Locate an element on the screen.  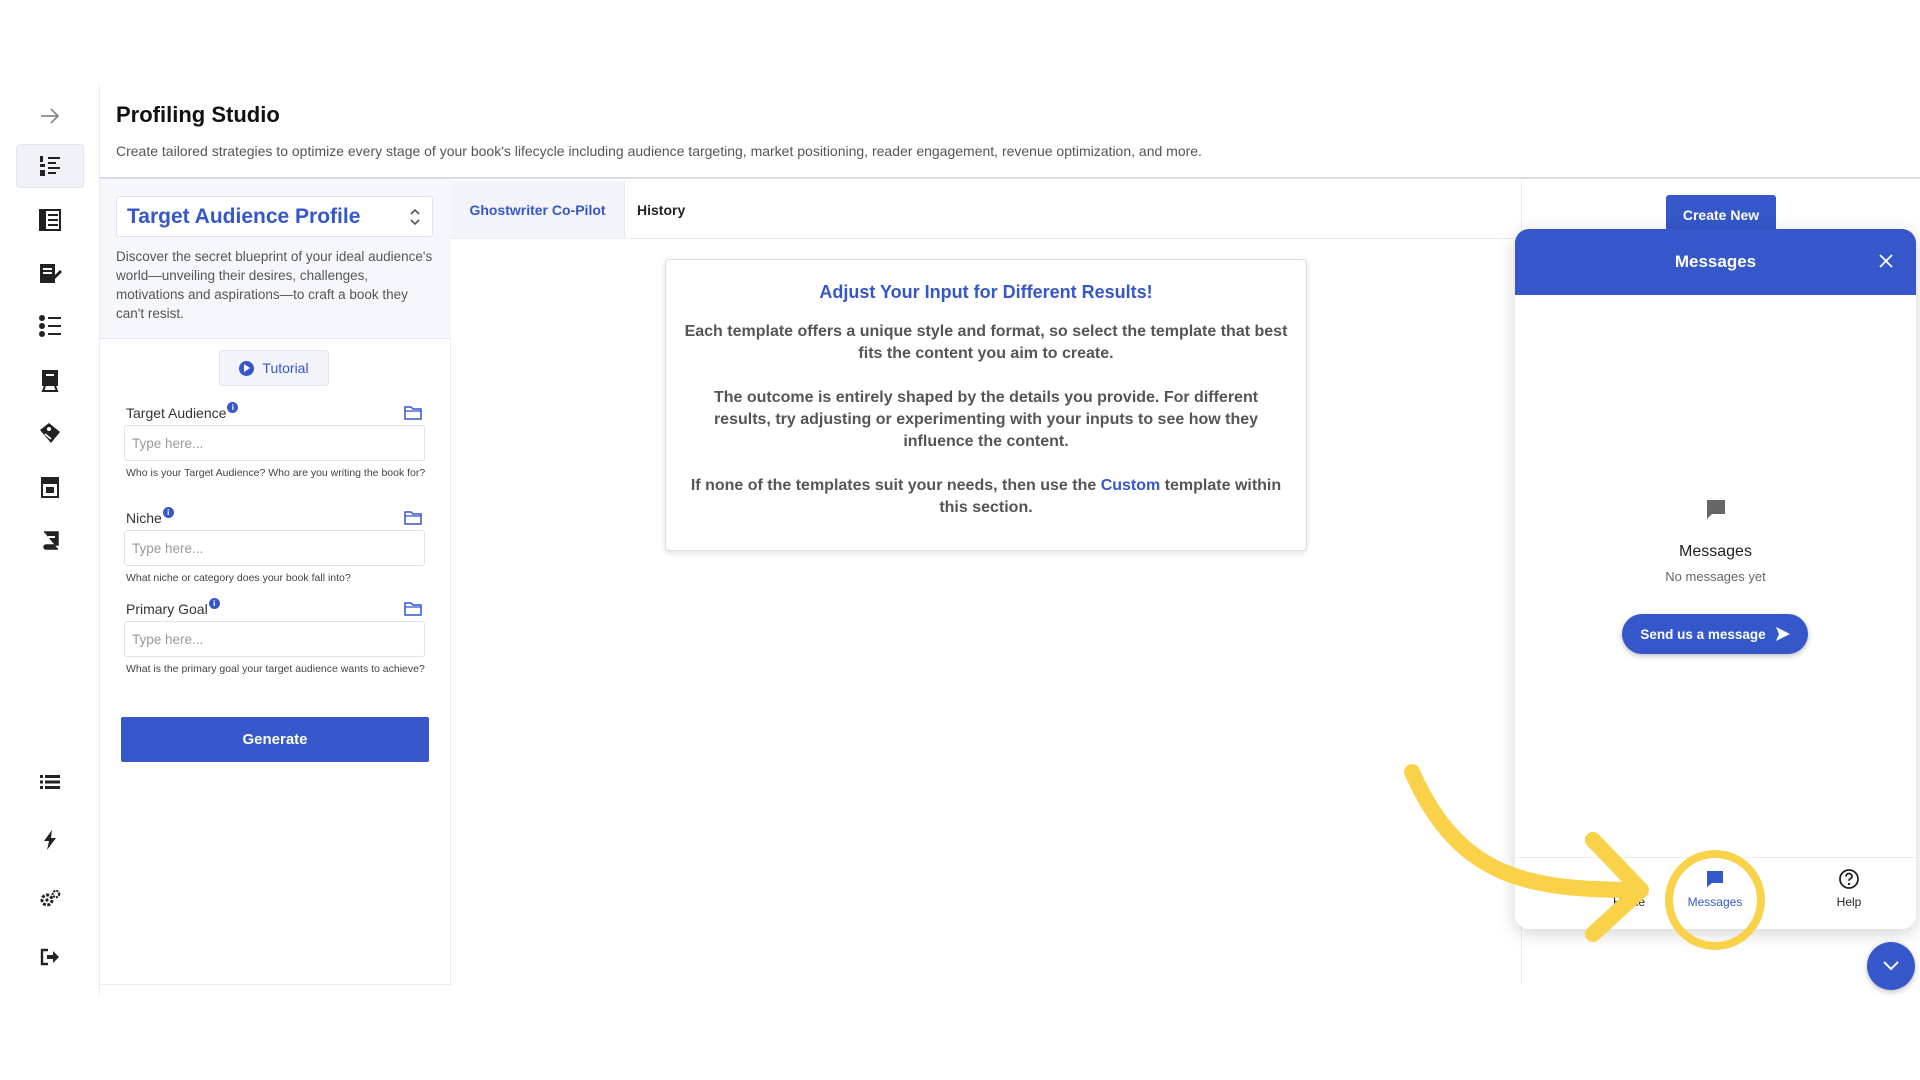
sidebar-item-logout is located at coordinates (50, 957).